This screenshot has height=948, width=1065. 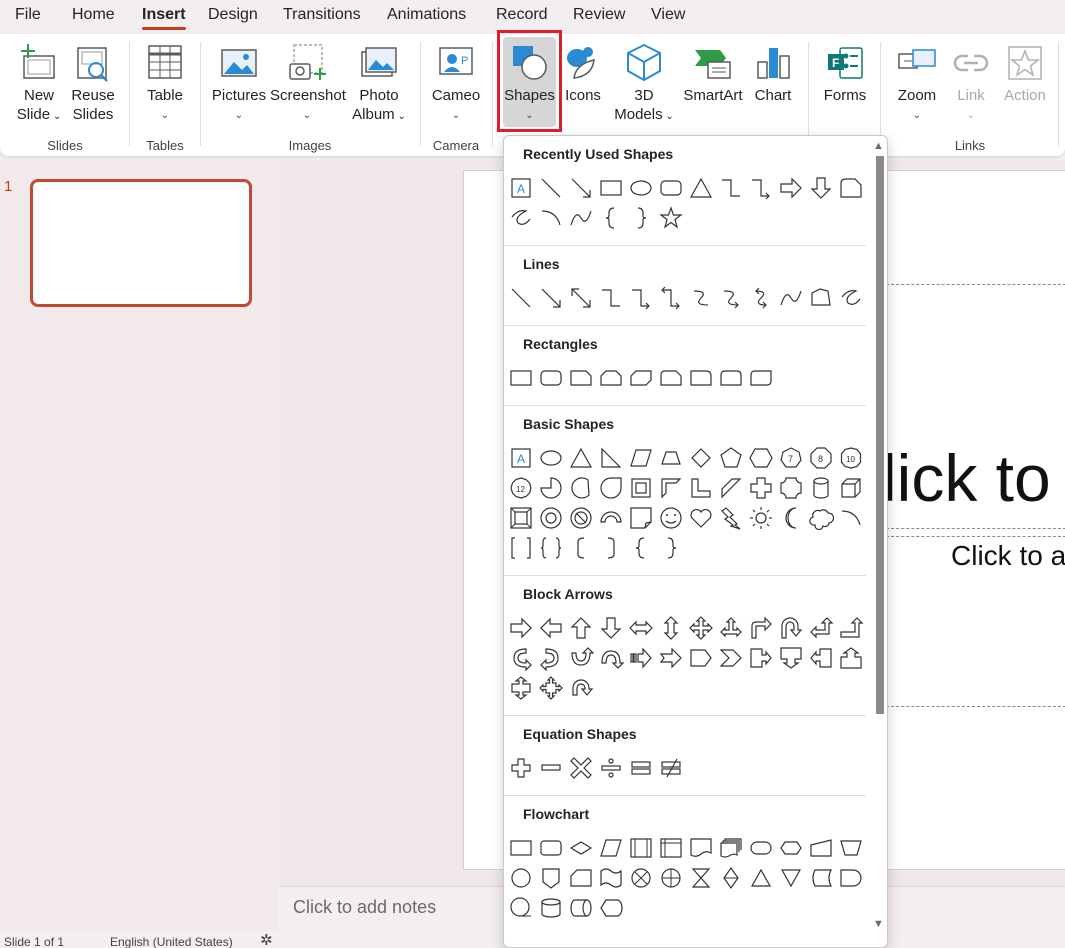 I want to click on magnetic-disk-shape-icon, so click(x=551, y=908).